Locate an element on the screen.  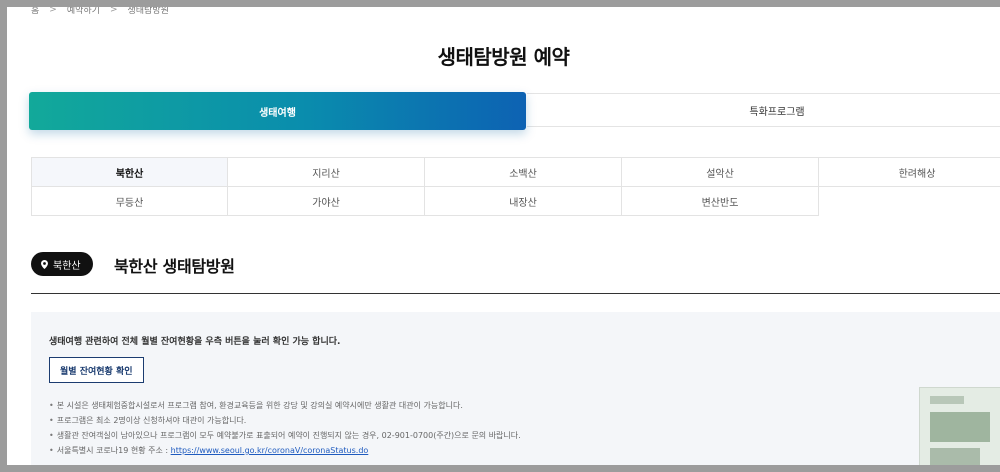
mountain-tab-seoraksan: 설악산 is located at coordinates (720, 172).